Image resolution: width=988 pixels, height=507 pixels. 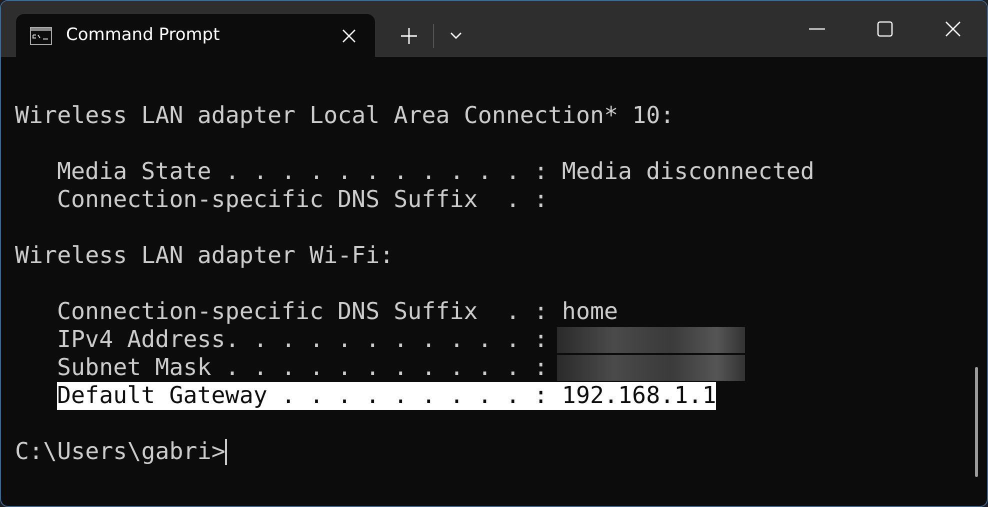 What do you see at coordinates (885, 29) in the screenshot?
I see `maximize-icon` at bounding box center [885, 29].